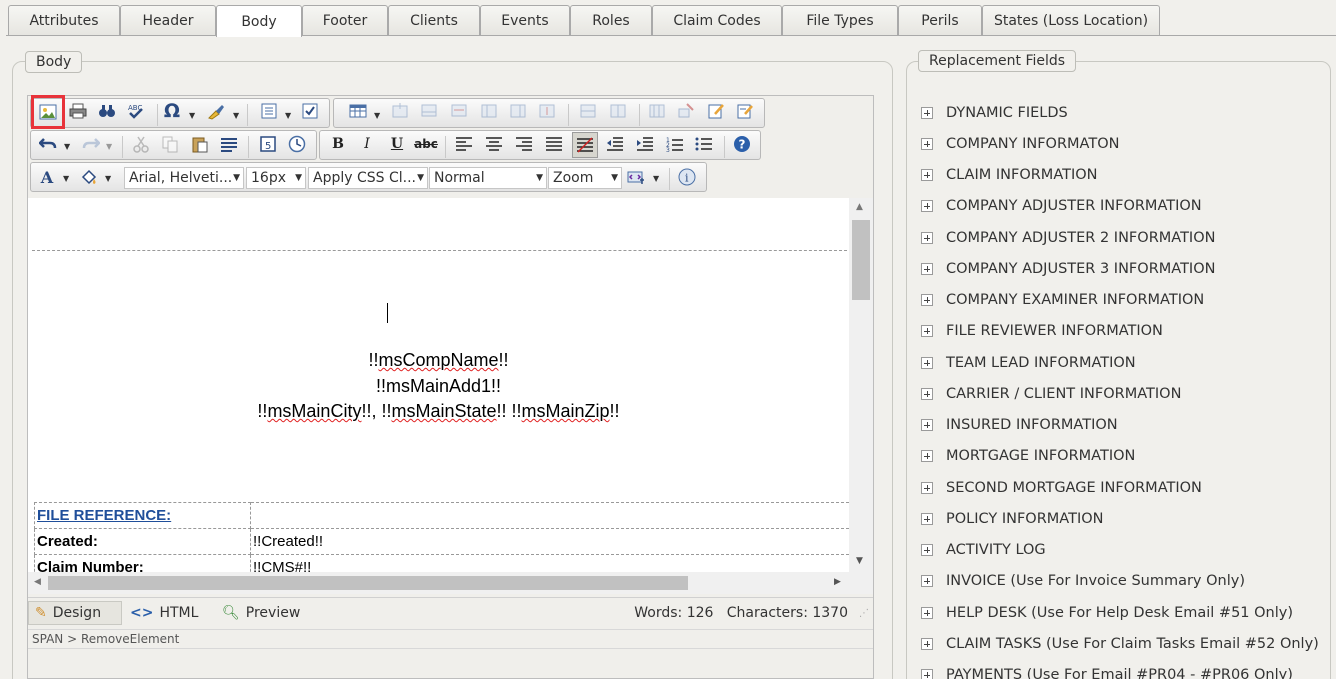  What do you see at coordinates (657, 111) in the screenshot?
I see `cell-properties-icon` at bounding box center [657, 111].